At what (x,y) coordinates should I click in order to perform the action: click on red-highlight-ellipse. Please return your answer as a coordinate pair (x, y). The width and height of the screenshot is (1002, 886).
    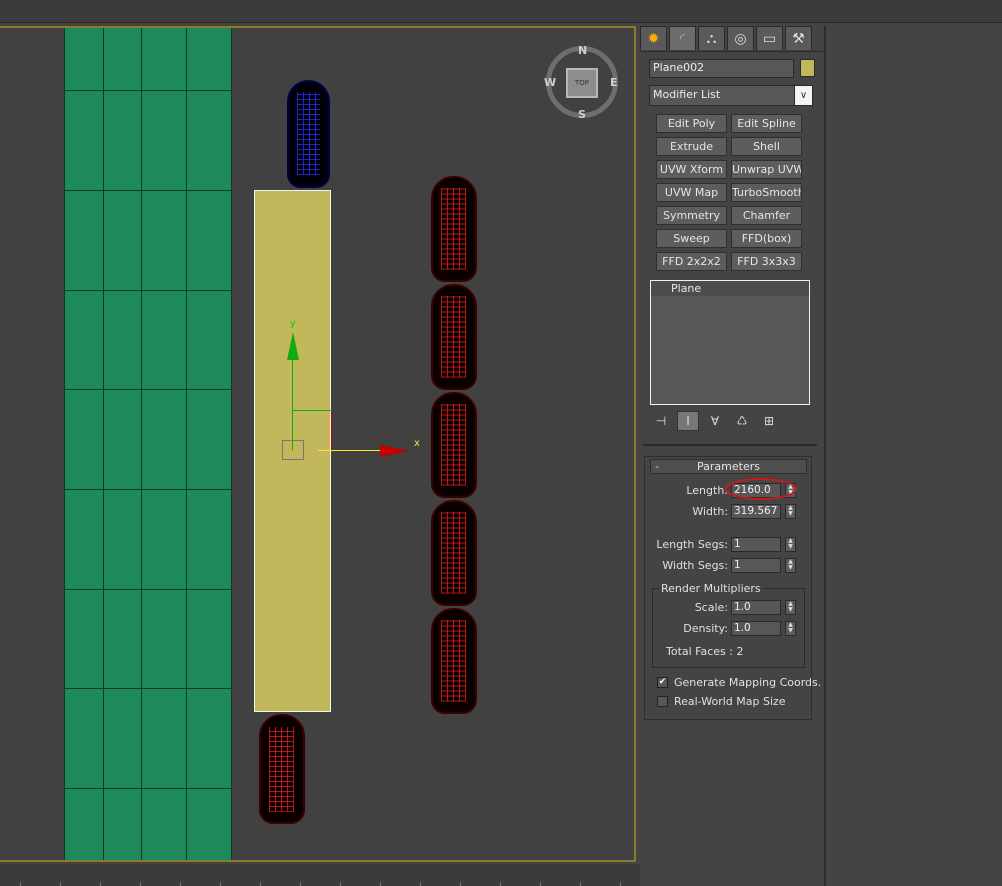
    Looking at the image, I should click on (761, 489).